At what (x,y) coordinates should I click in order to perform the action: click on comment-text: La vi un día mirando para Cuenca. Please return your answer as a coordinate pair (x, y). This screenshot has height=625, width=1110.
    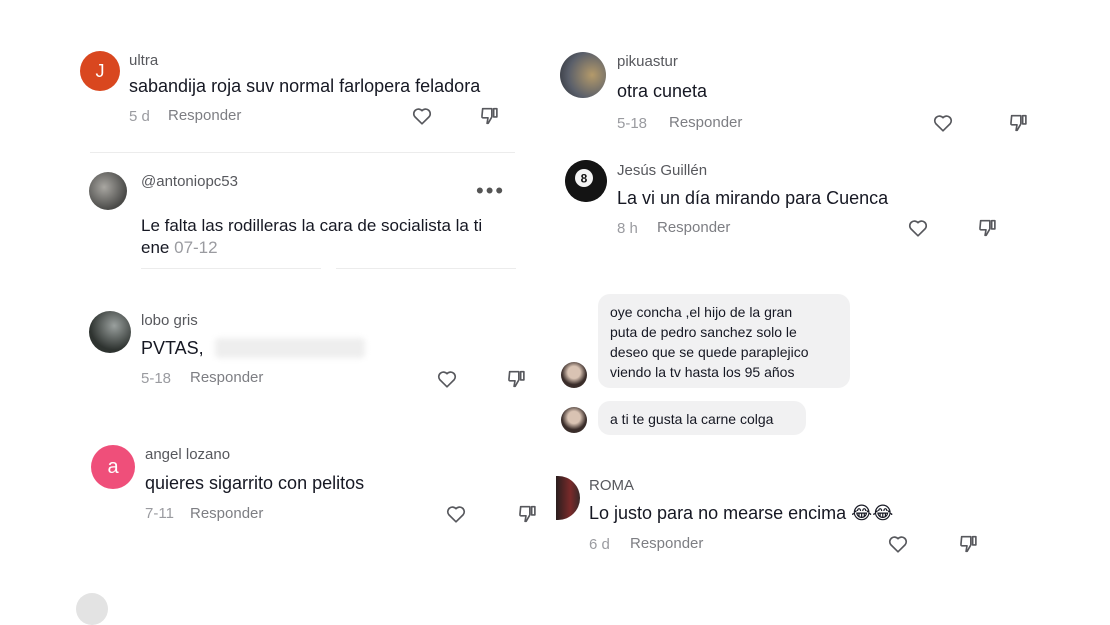
    Looking at the image, I should click on (753, 198).